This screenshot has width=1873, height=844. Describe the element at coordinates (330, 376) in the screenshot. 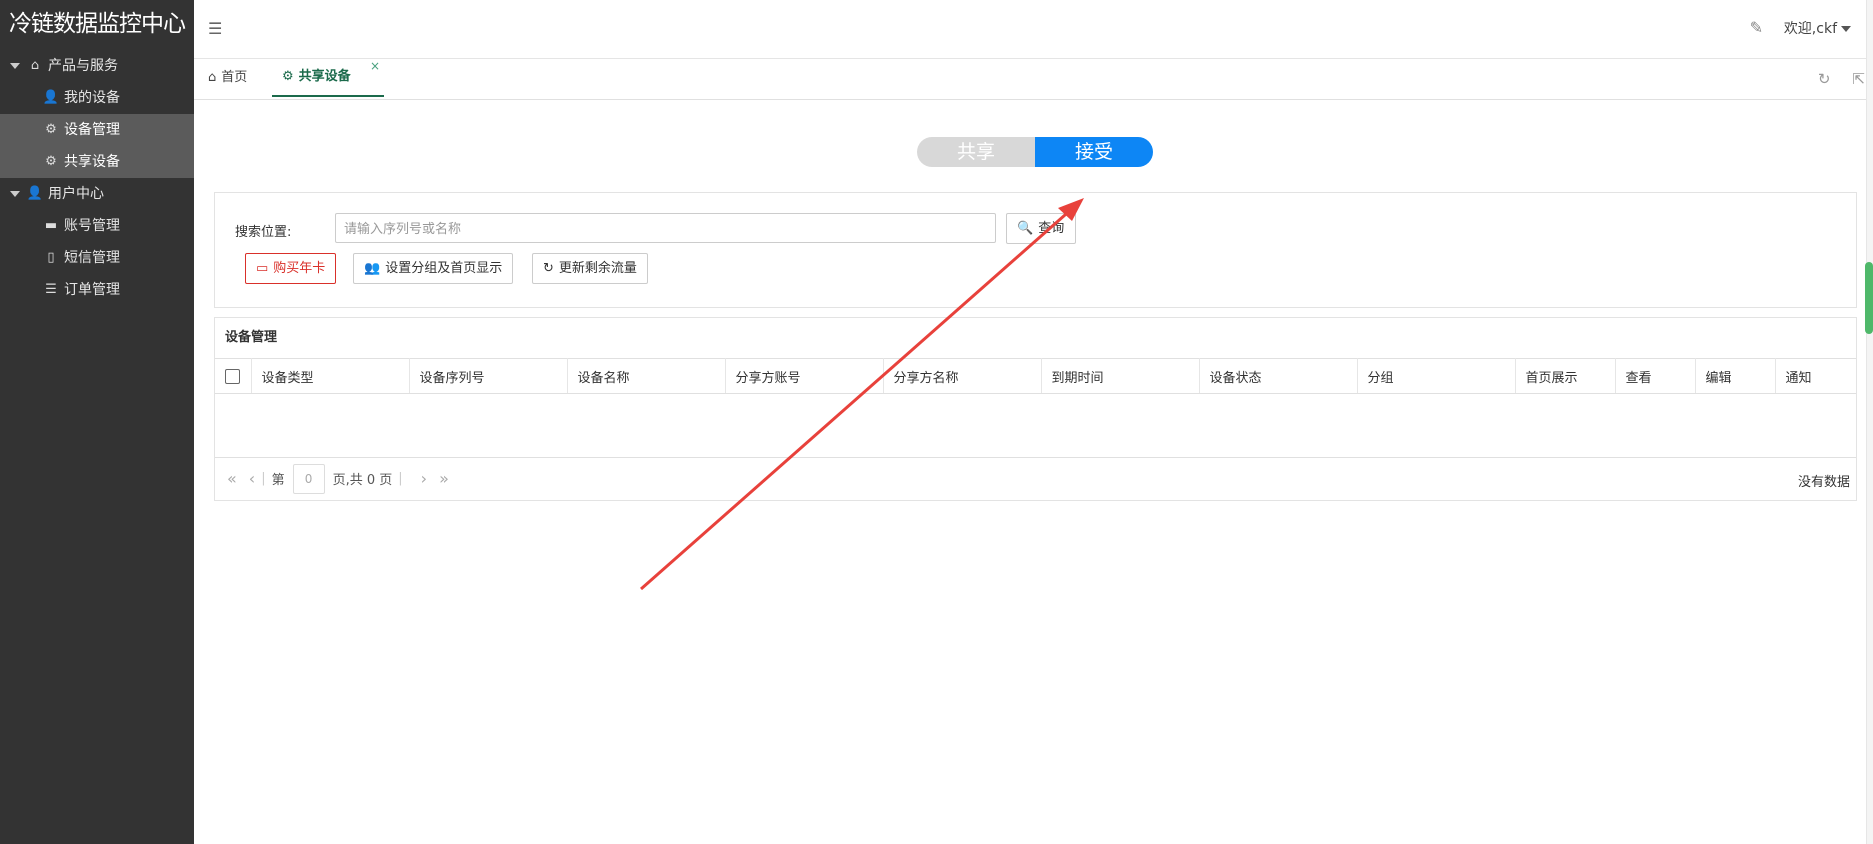

I see `column-header: 设备类型` at that location.